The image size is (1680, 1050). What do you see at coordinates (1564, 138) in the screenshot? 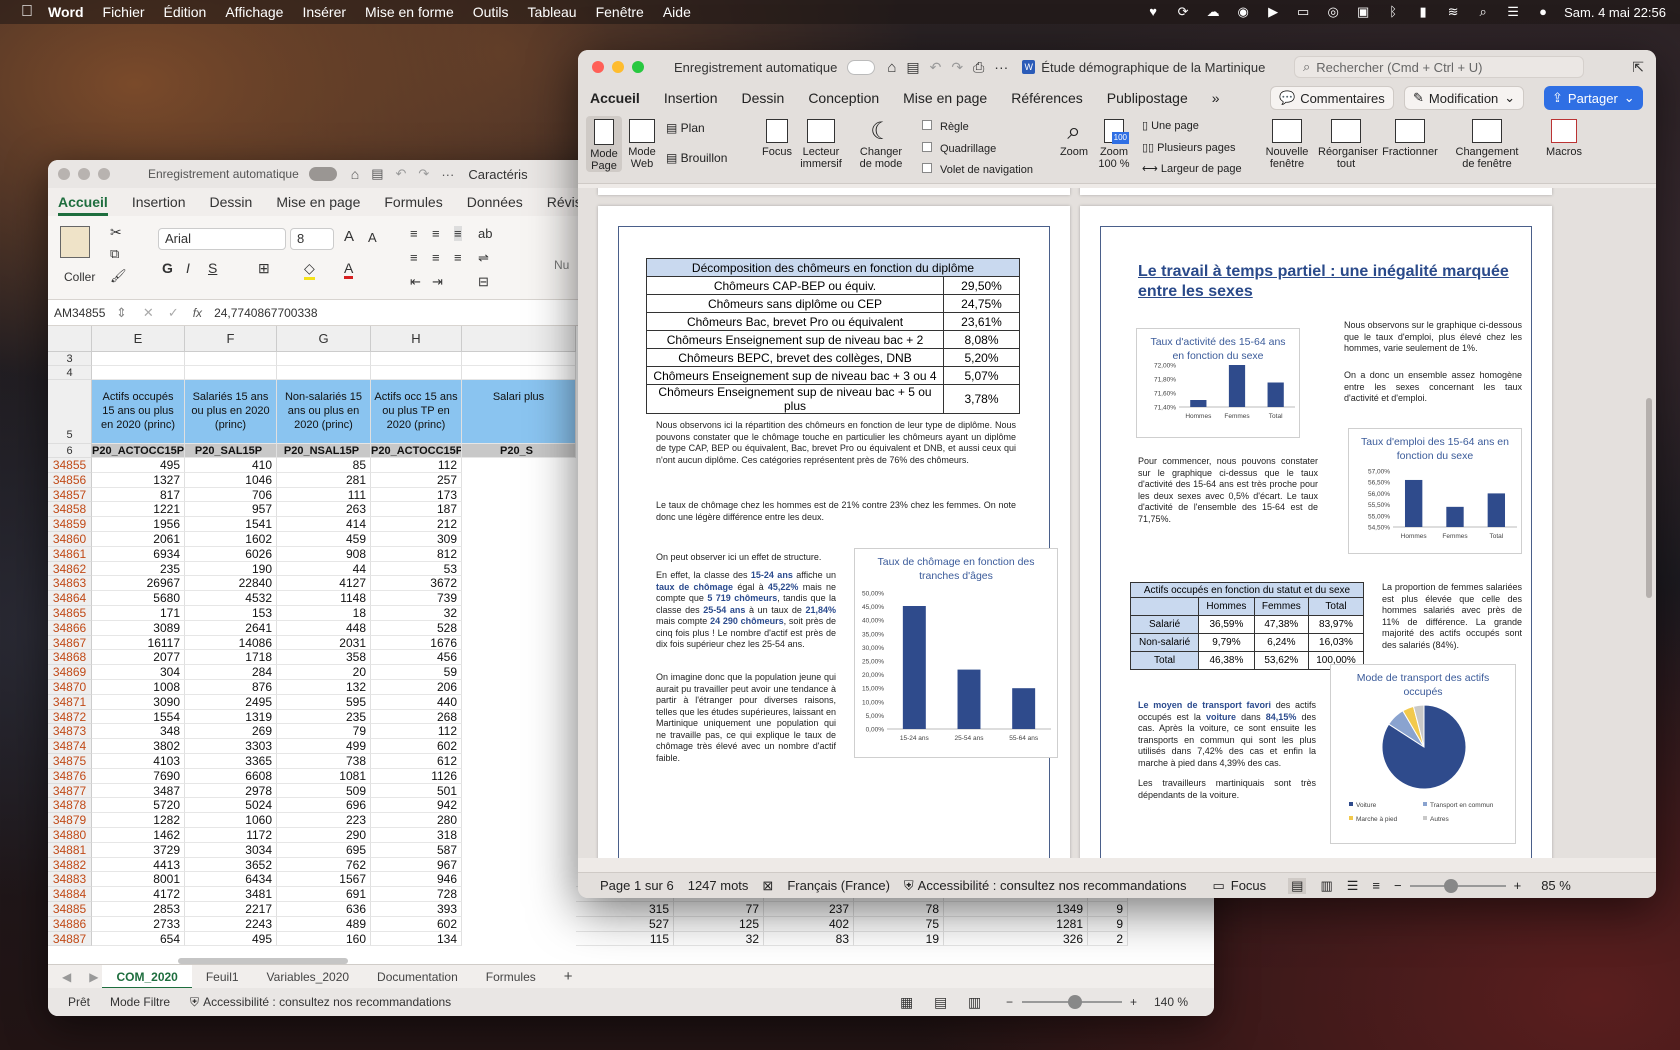
I see `macros-button: Macros` at bounding box center [1564, 138].